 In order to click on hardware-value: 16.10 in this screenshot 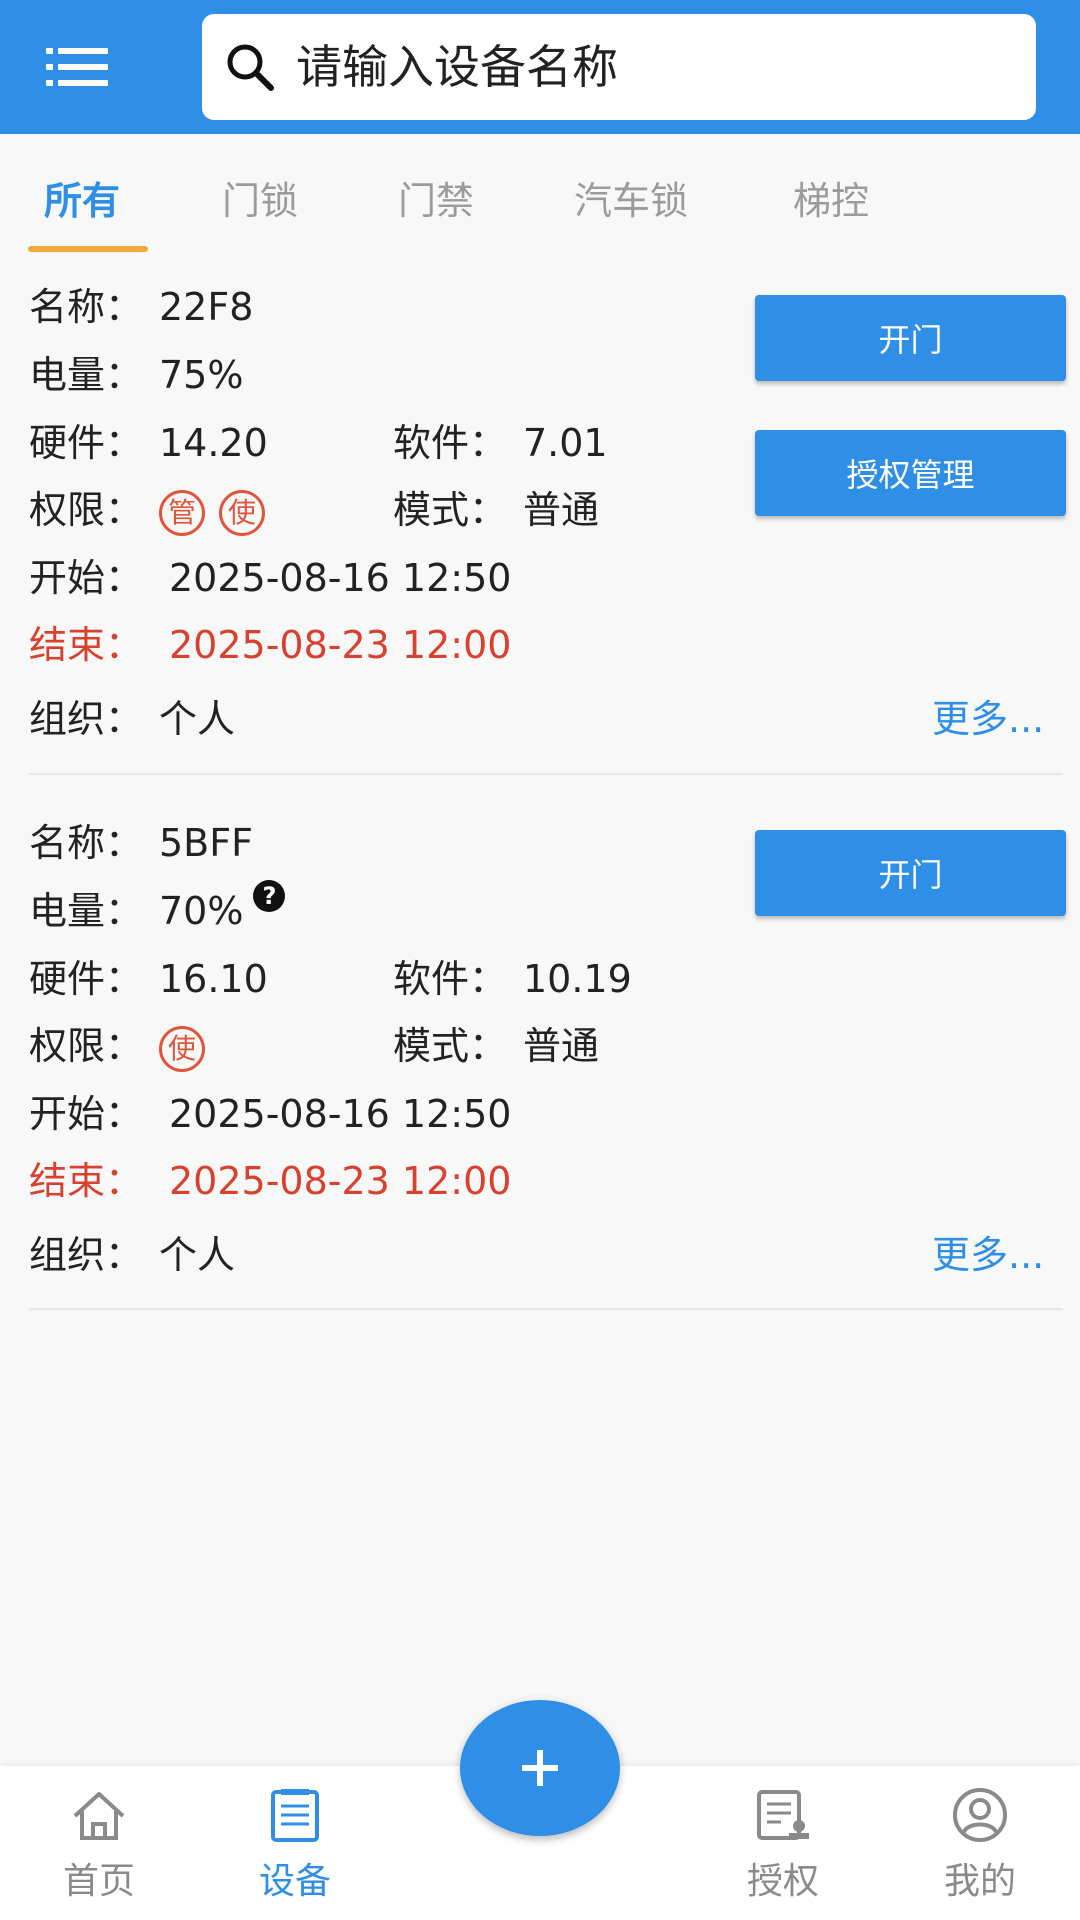, I will do `click(213, 979)`.